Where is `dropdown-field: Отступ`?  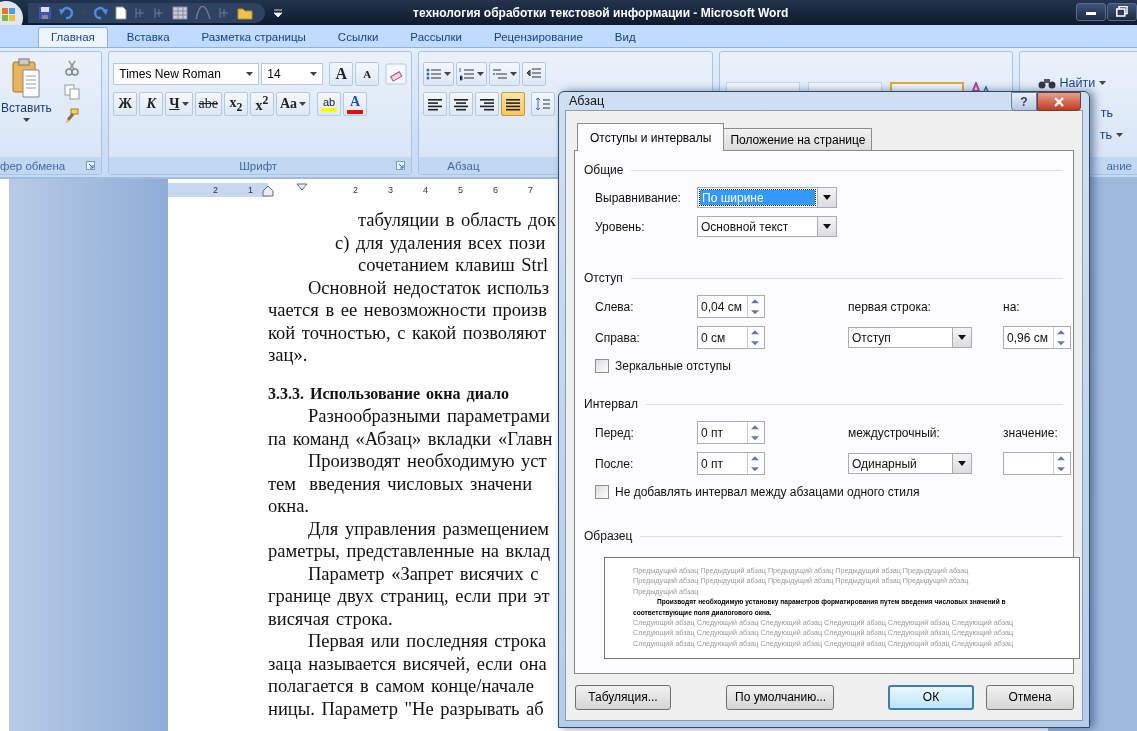
dropdown-field: Отступ is located at coordinates (910, 337).